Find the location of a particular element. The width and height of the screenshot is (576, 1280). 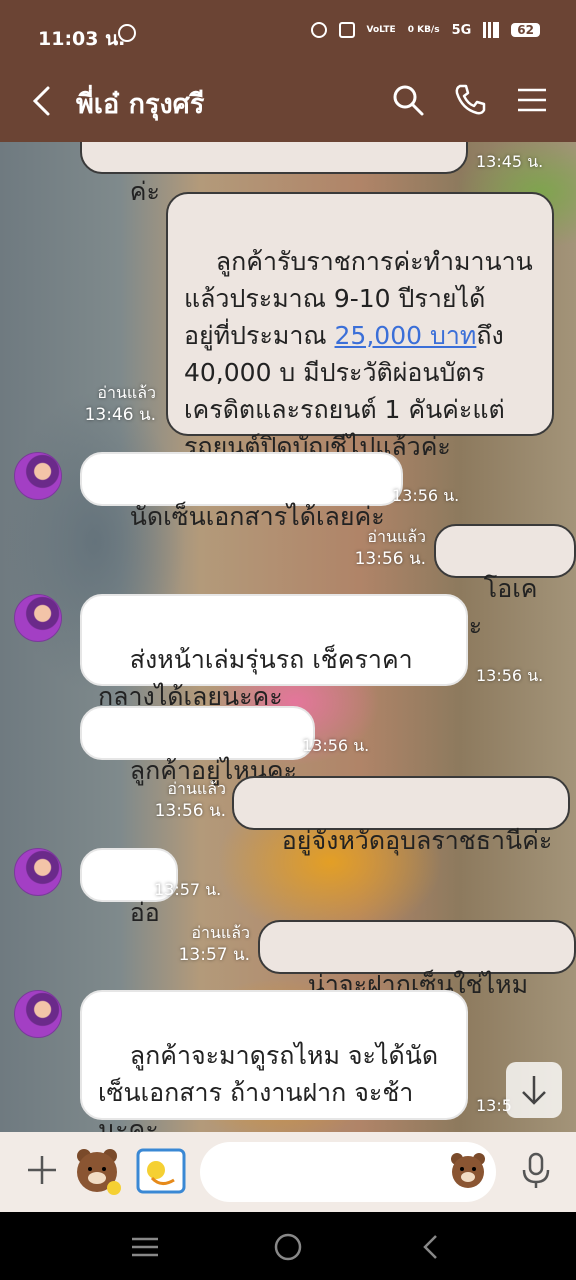

home-icon is located at coordinates (288, 1247).